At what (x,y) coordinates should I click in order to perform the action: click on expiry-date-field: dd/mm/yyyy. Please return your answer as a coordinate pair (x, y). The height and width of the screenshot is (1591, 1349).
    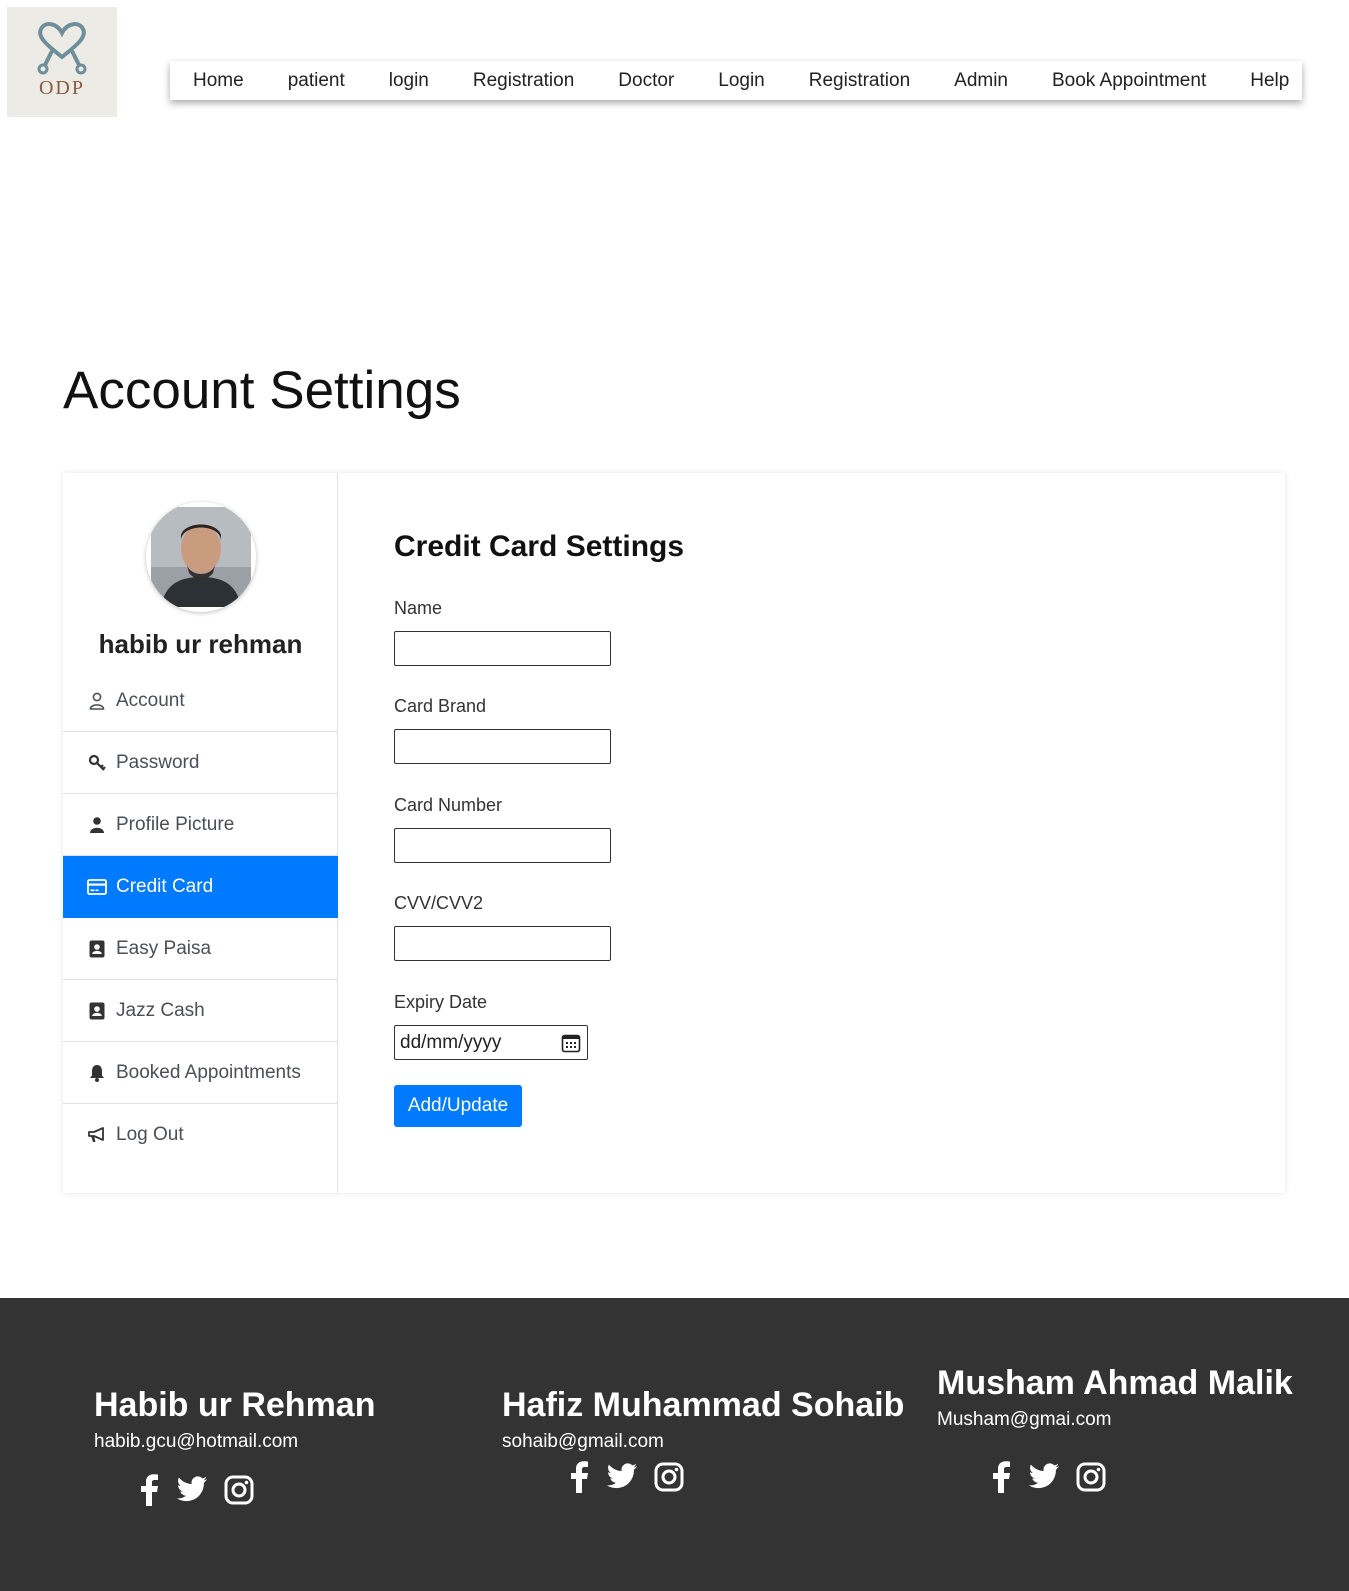
    Looking at the image, I should click on (491, 1042).